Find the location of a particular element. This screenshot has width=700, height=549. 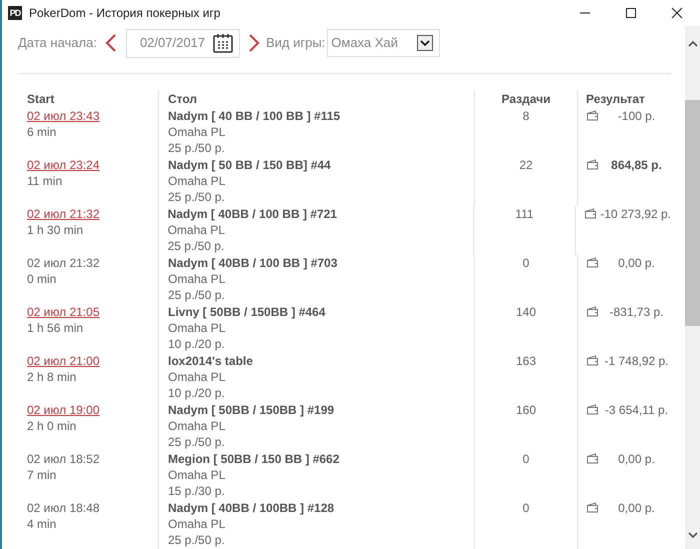

hands-count: 22 is located at coordinates (526, 165).